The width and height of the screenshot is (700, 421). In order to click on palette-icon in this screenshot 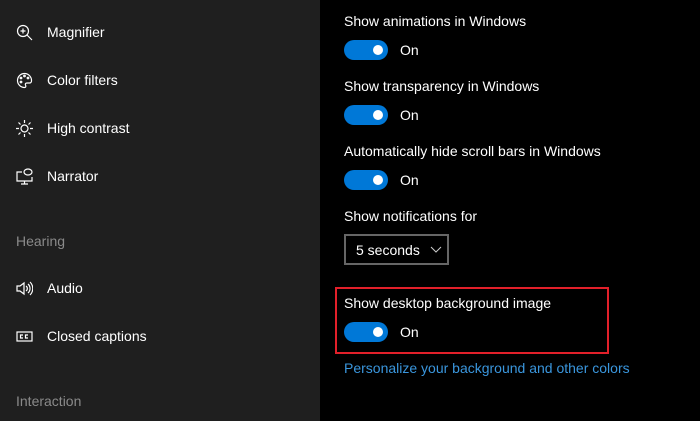, I will do `click(24, 80)`.